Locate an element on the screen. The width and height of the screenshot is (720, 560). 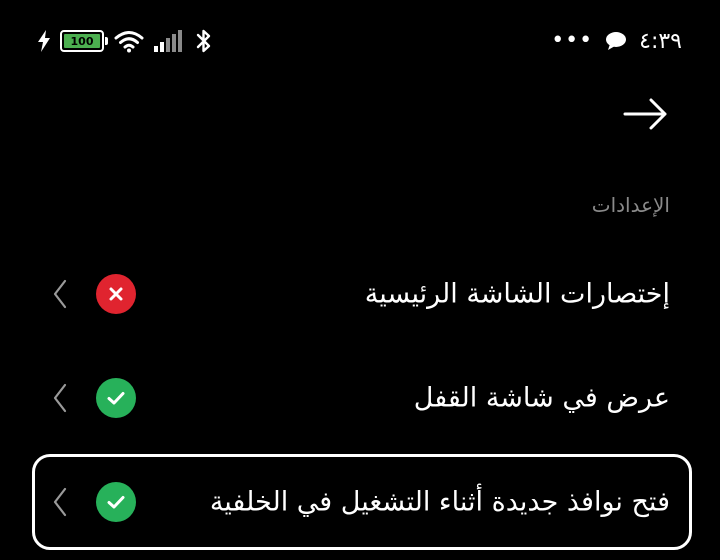
status-bar: 100 ••• ٤:٣٩ is located at coordinates (360, 40).